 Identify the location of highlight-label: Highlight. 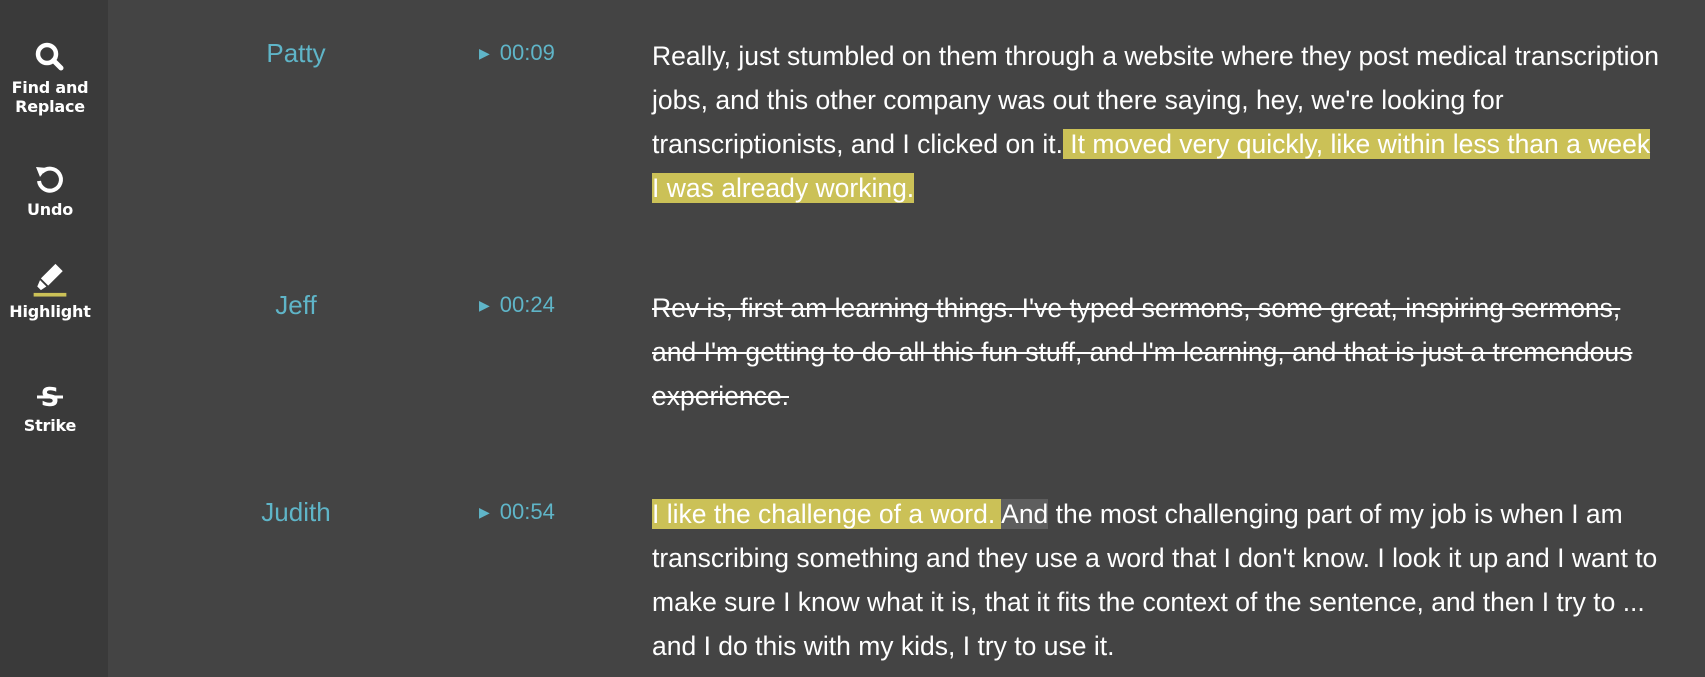
(50, 311).